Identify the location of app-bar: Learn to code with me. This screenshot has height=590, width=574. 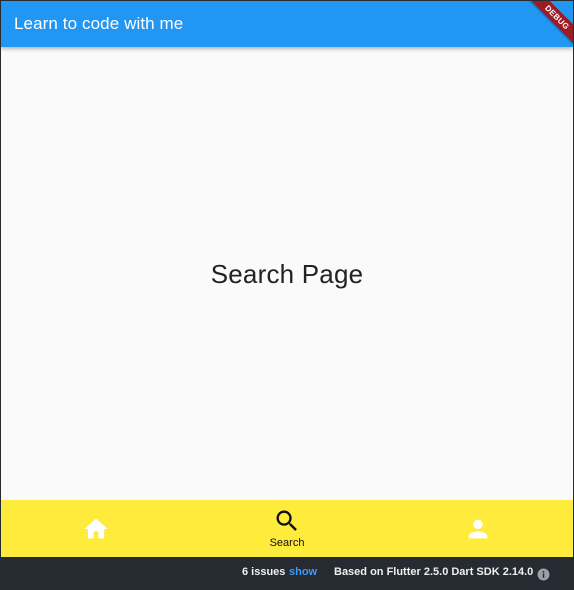
(287, 24).